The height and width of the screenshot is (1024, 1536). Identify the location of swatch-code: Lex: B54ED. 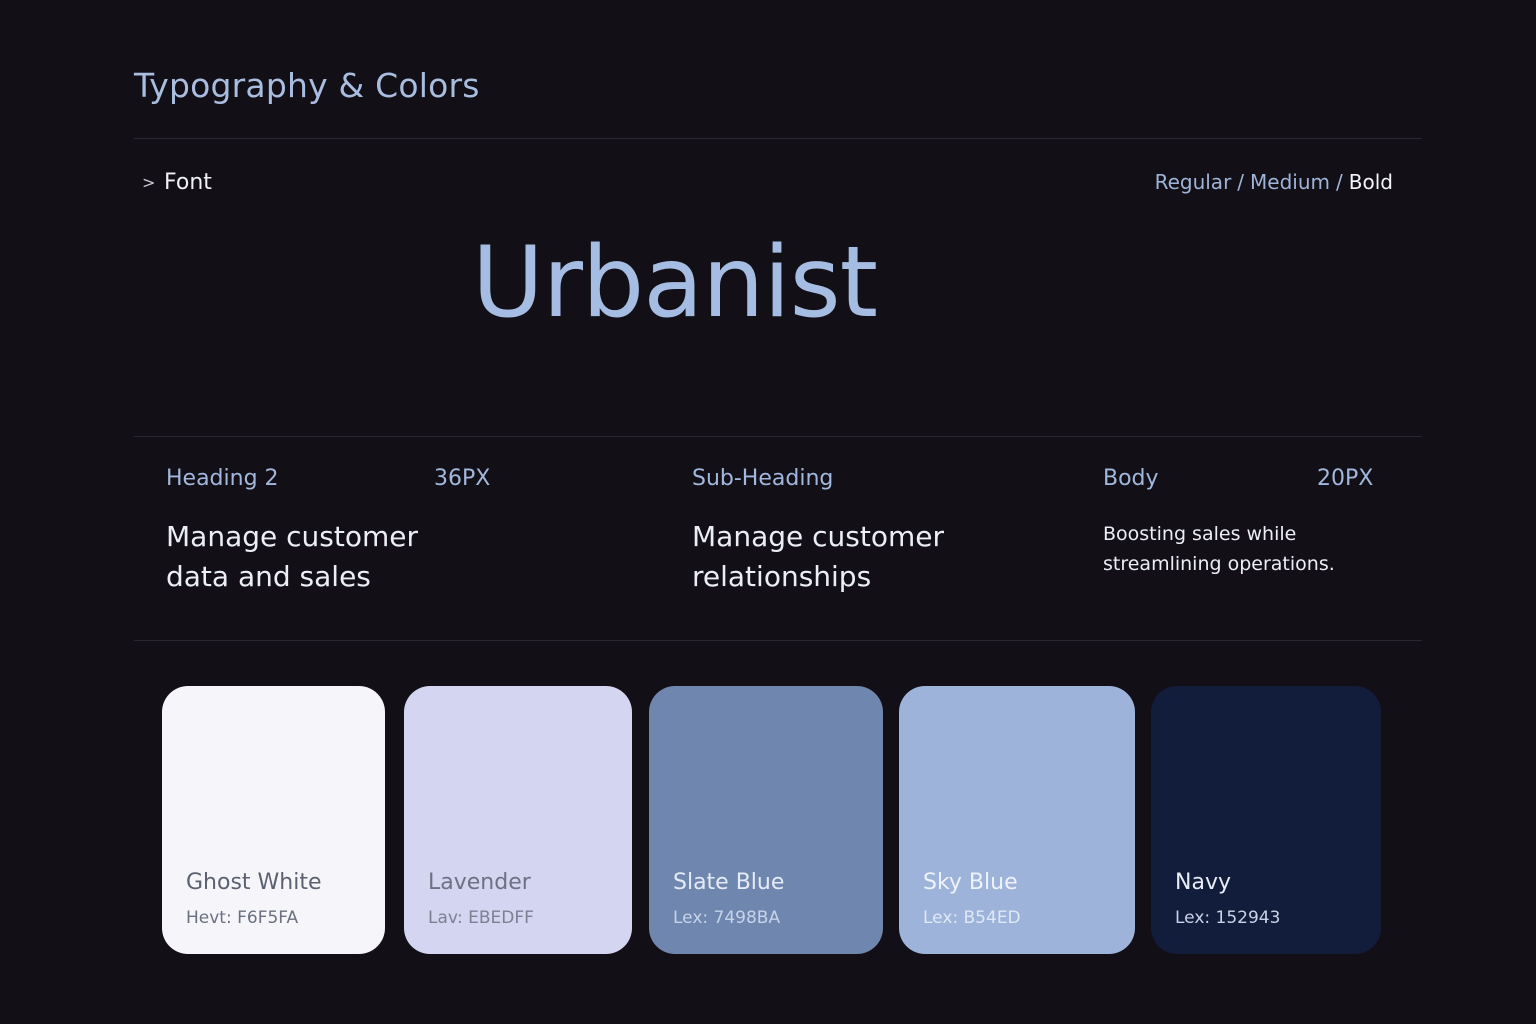
(972, 918).